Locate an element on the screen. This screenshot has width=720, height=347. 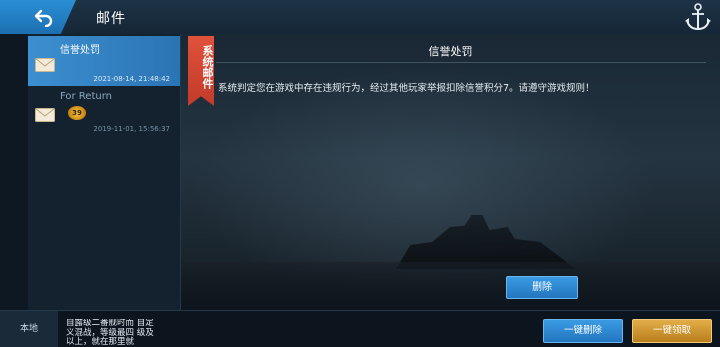
one-key-delete-button: 一键删除 is located at coordinates (583, 331).